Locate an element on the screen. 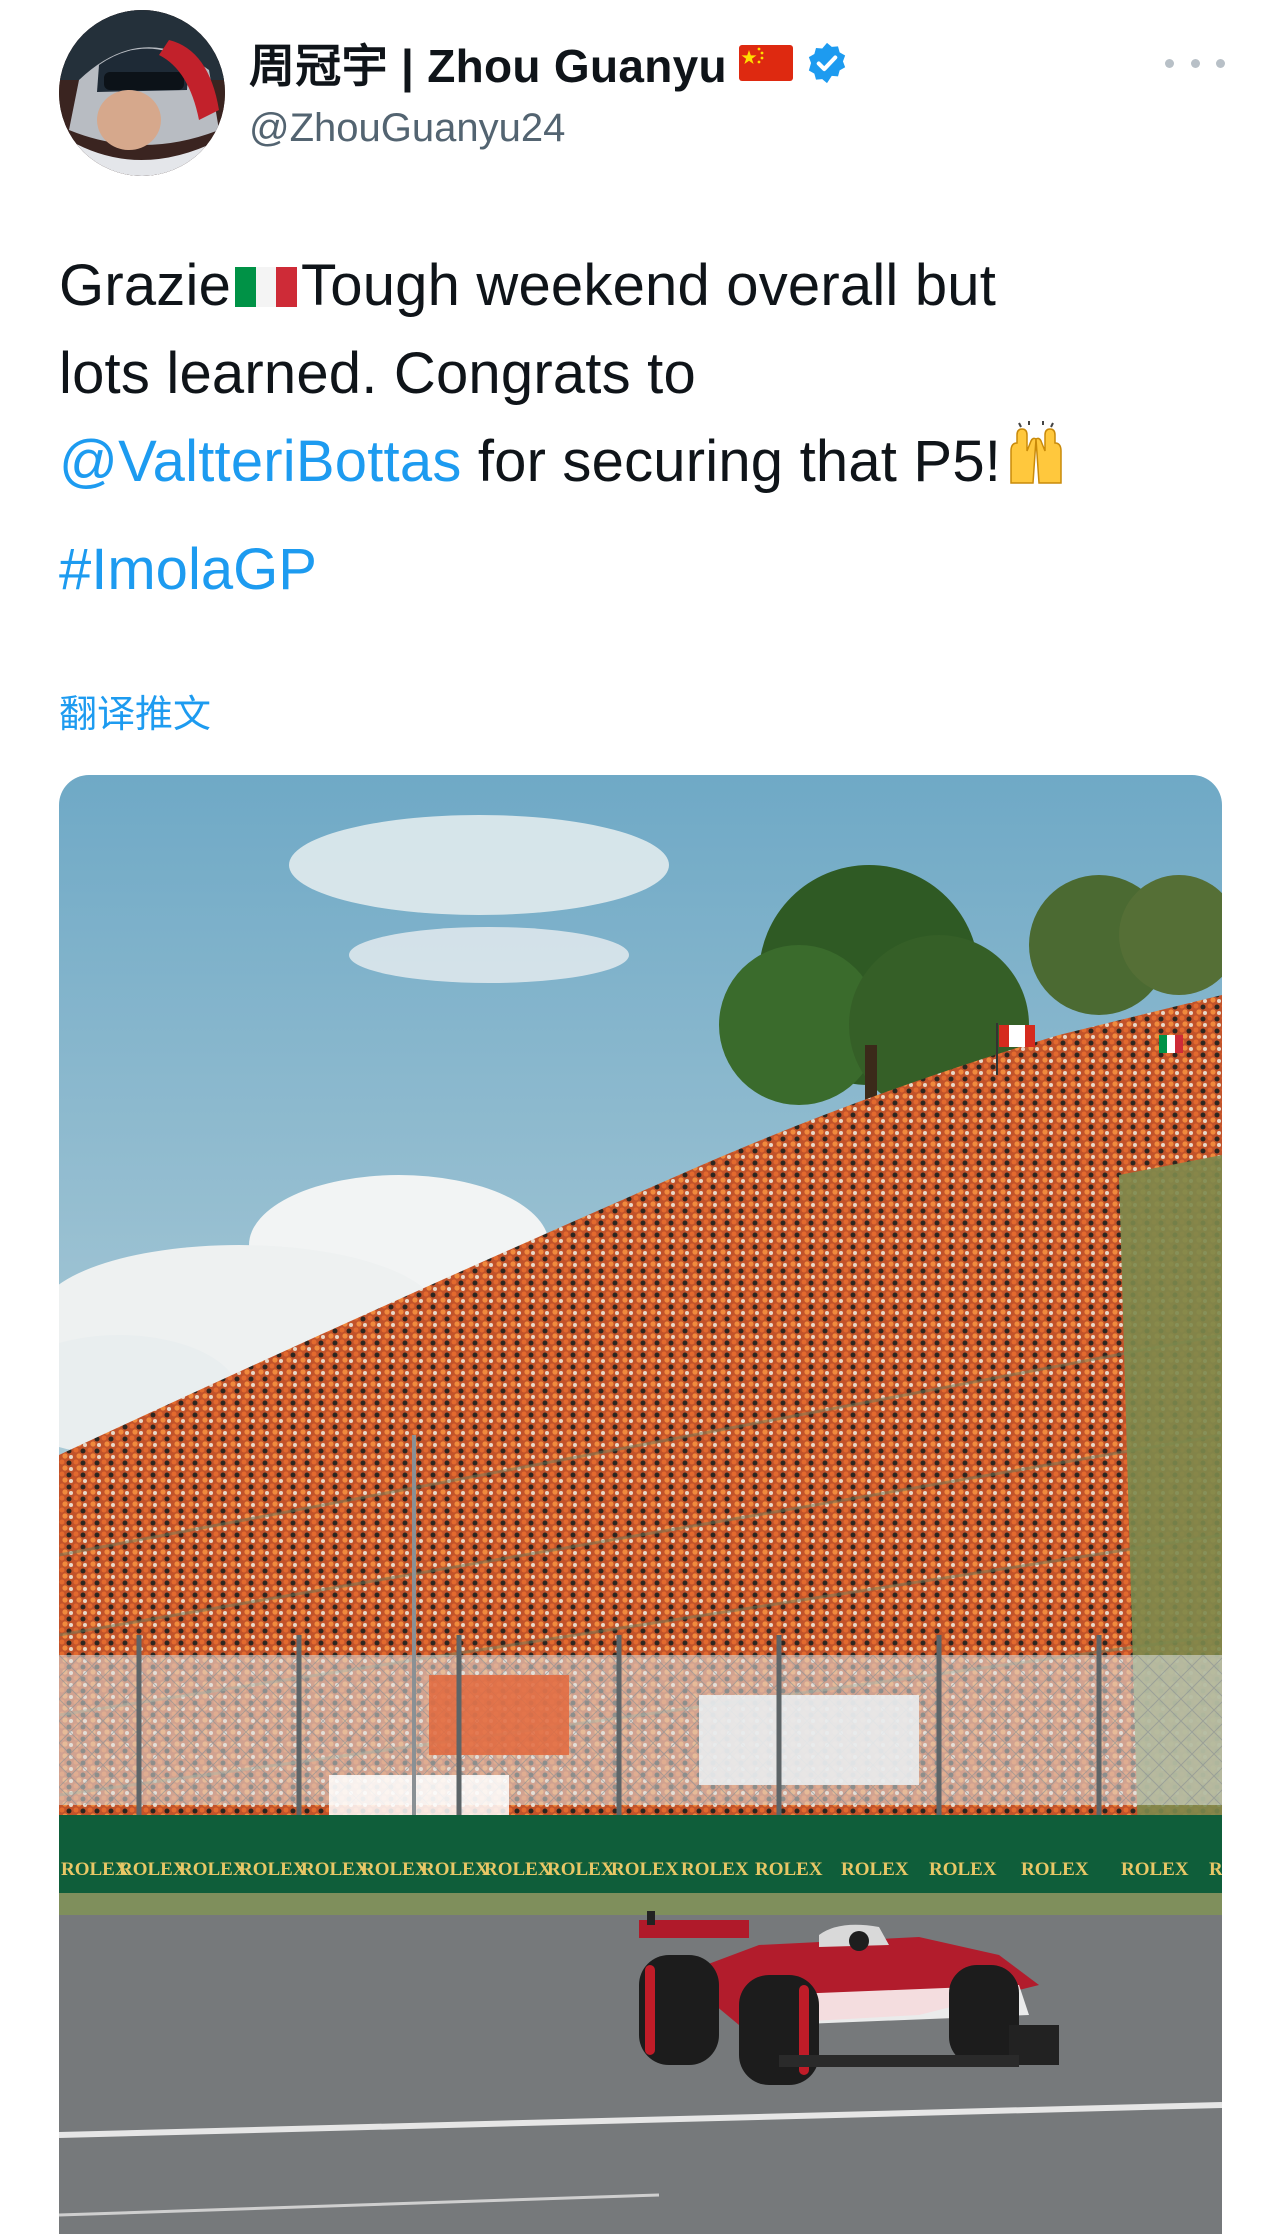  hashtag-link: #ImolaGP is located at coordinates (188, 570).